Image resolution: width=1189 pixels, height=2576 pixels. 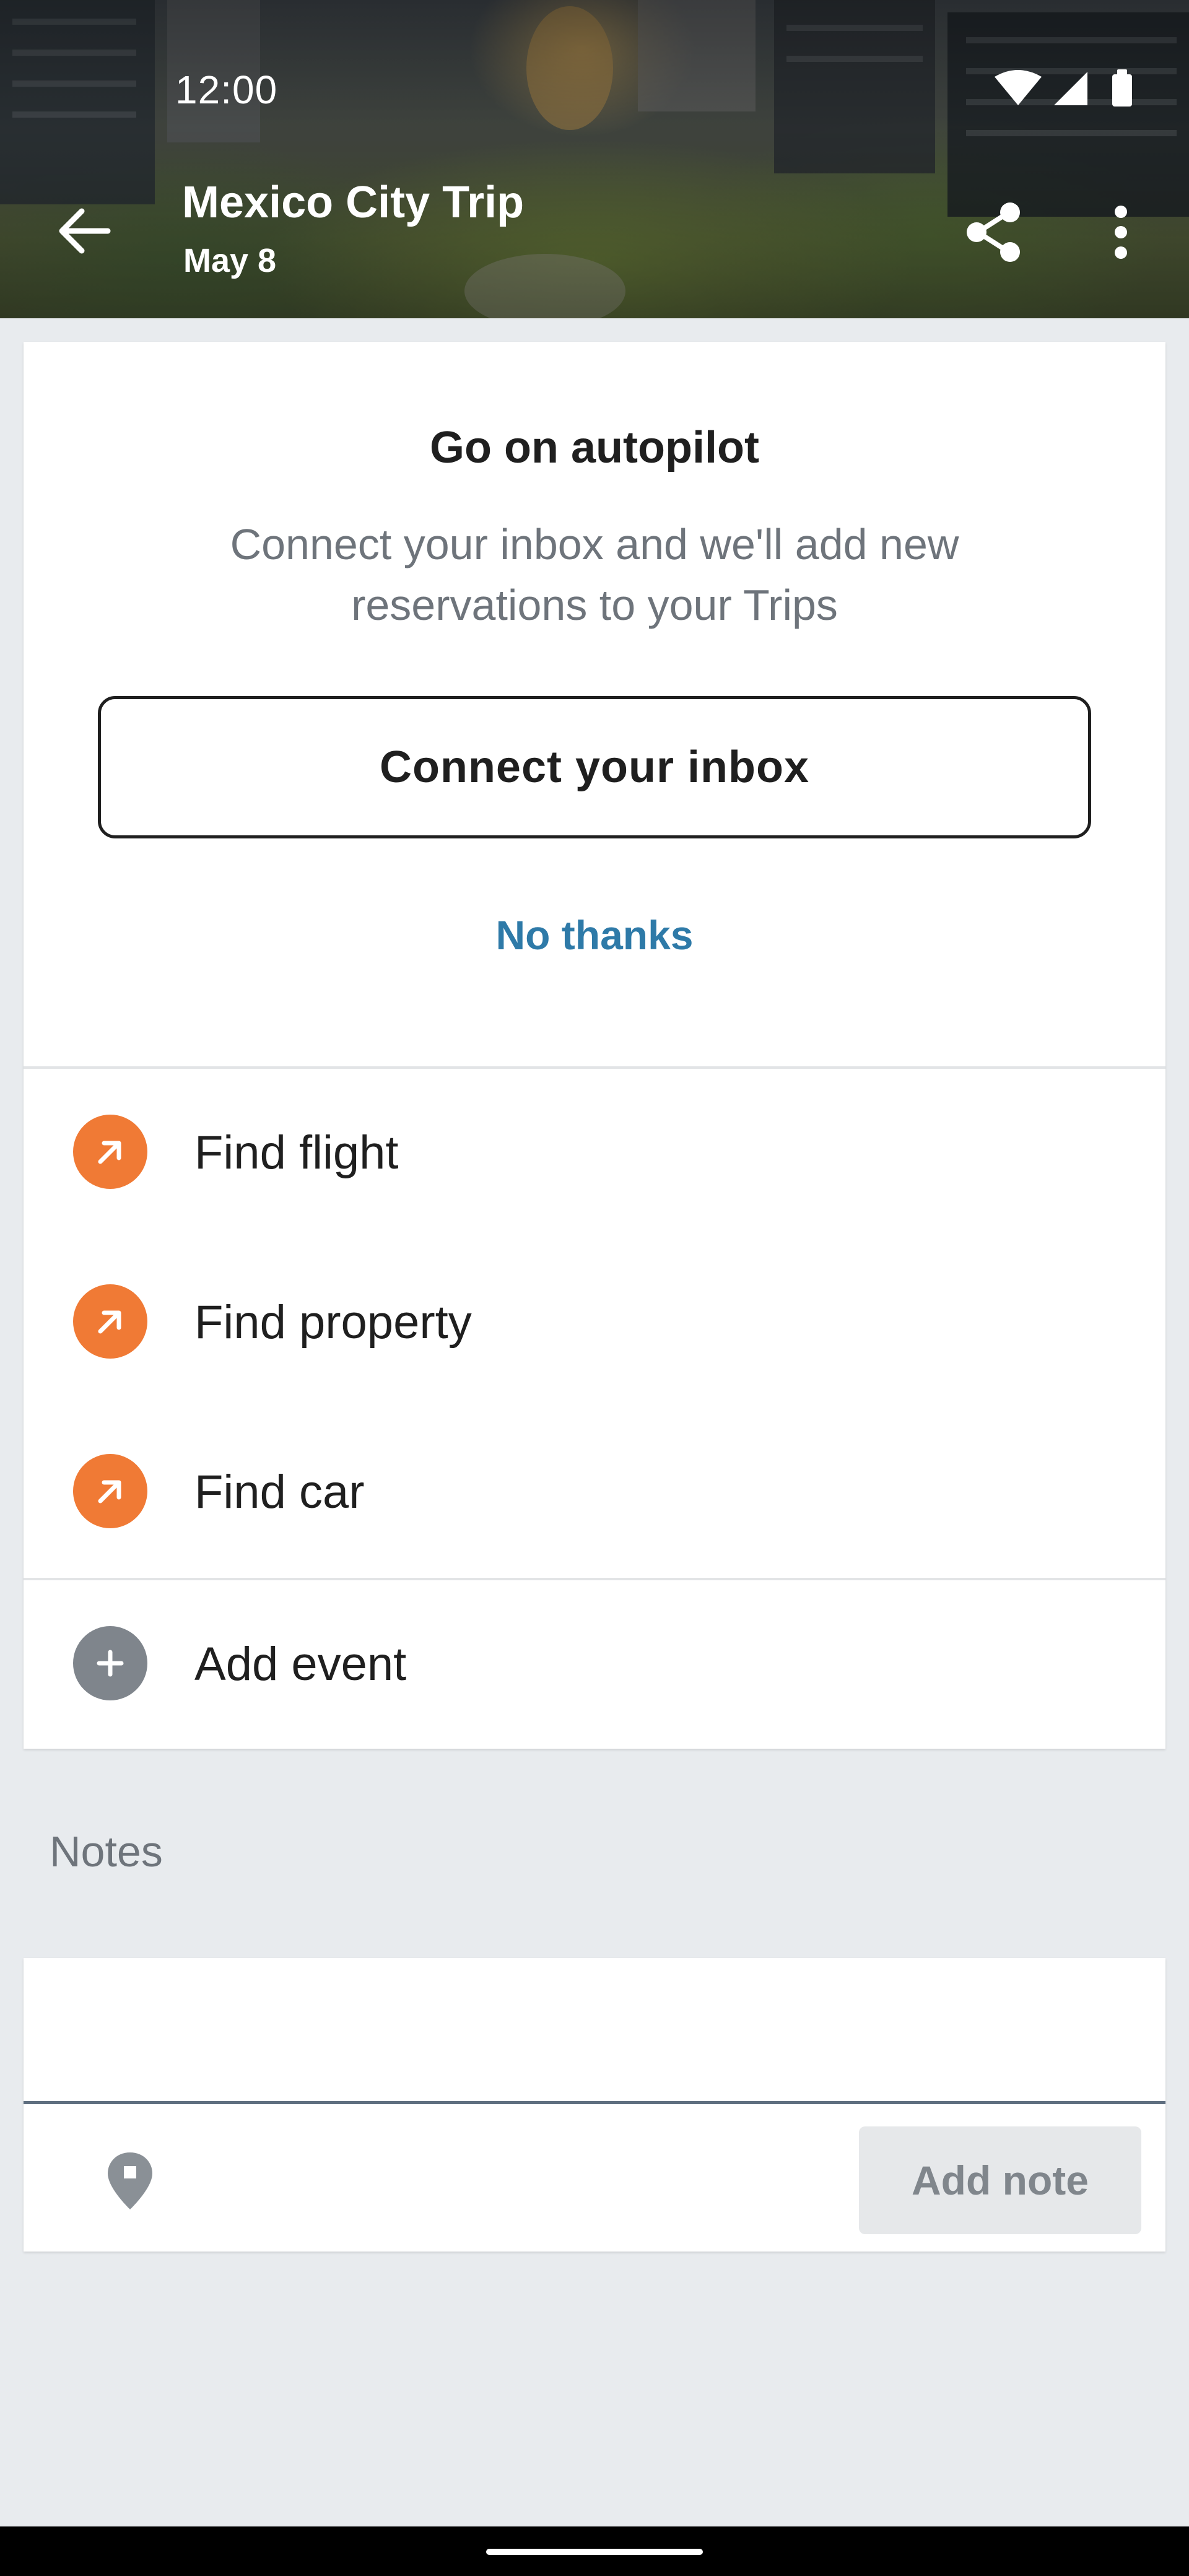 I want to click on find-car-row: Find car, so click(x=594, y=1491).